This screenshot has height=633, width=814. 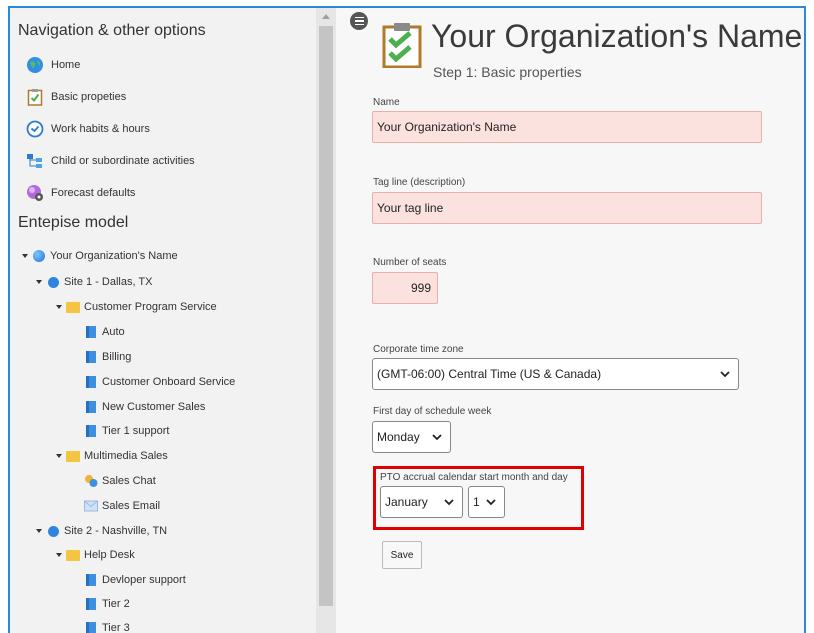 I want to click on tree-item-label: Sales Chat, so click(x=129, y=481).